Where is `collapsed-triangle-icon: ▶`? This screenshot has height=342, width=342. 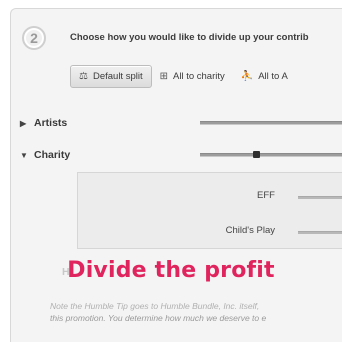
collapsed-triangle-icon: ▶ is located at coordinates (23, 123).